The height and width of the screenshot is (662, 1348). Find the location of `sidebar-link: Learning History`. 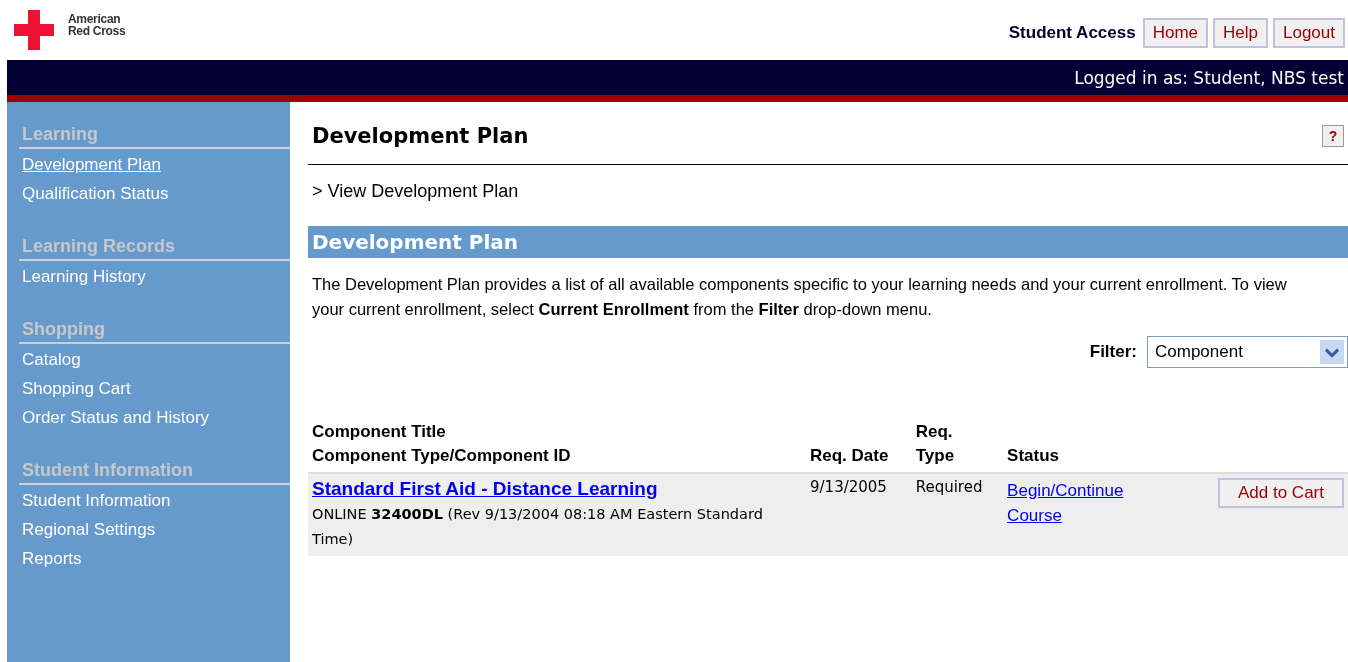

sidebar-link: Learning History is located at coordinates (148, 275).